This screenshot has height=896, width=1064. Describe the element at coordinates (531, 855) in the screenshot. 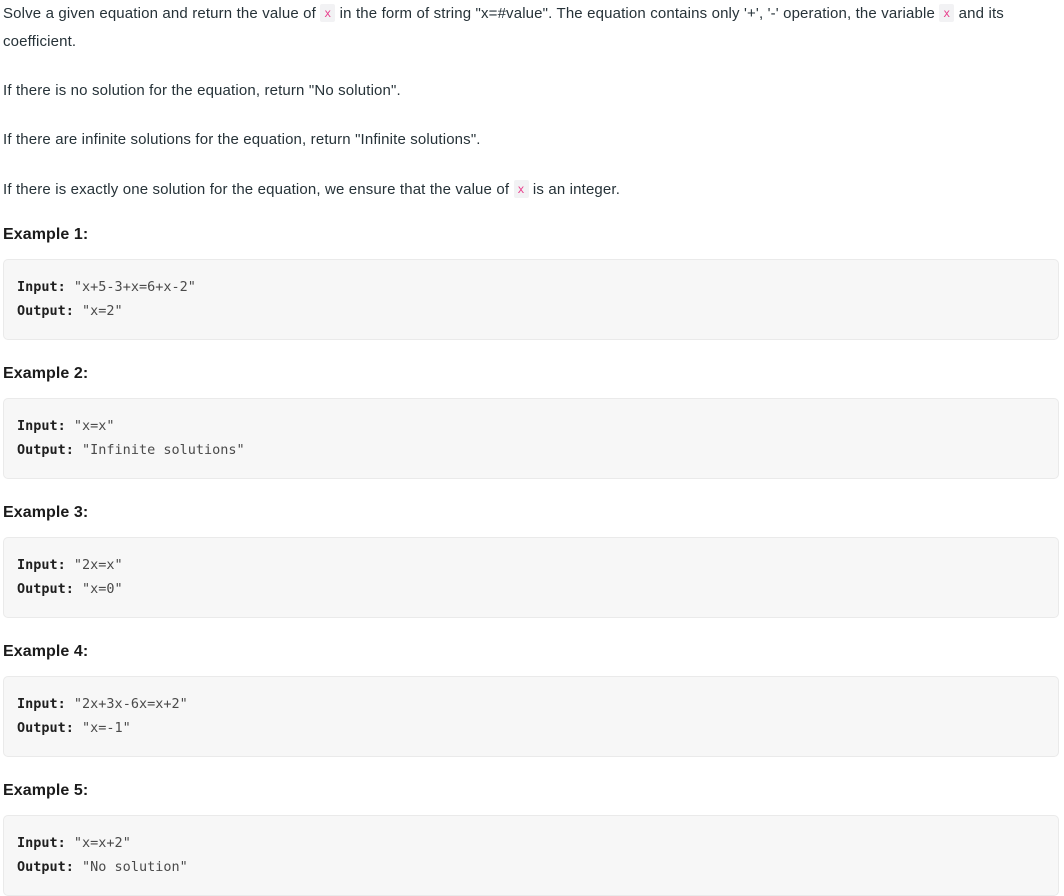

I see `example-code-block: Input: "x=x+2" Output: "No solution"` at that location.